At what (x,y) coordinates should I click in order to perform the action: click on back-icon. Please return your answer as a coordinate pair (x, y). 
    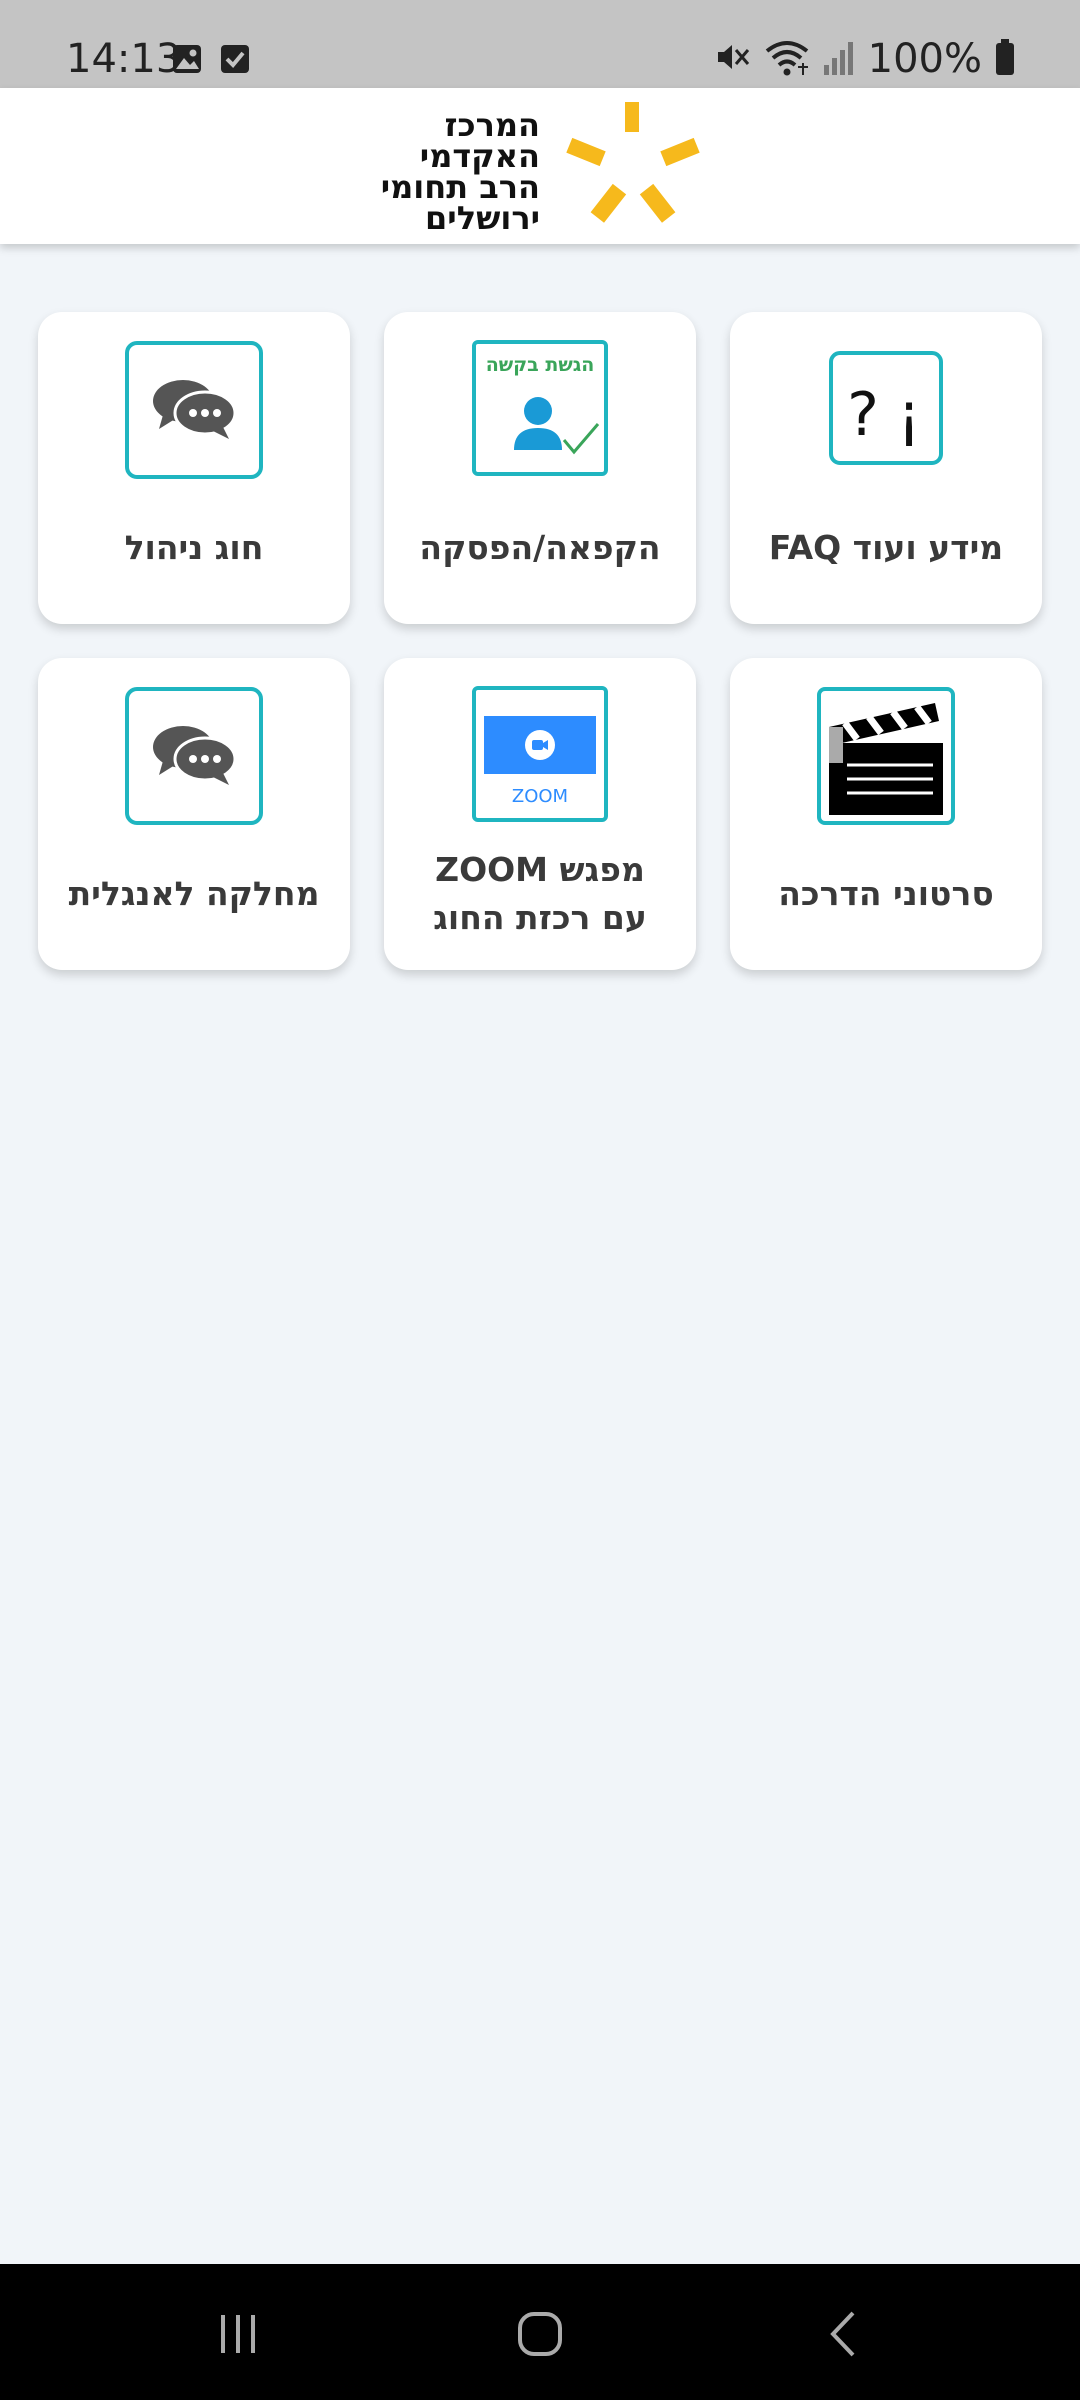
    Looking at the image, I should click on (842, 2334).